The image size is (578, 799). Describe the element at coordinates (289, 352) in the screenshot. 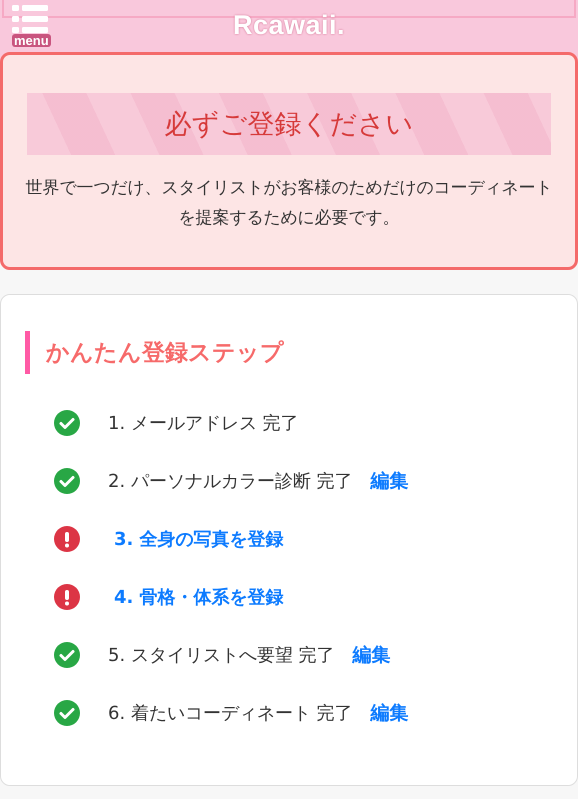

I see `steps-heading: かんたん登録ステップ` at that location.